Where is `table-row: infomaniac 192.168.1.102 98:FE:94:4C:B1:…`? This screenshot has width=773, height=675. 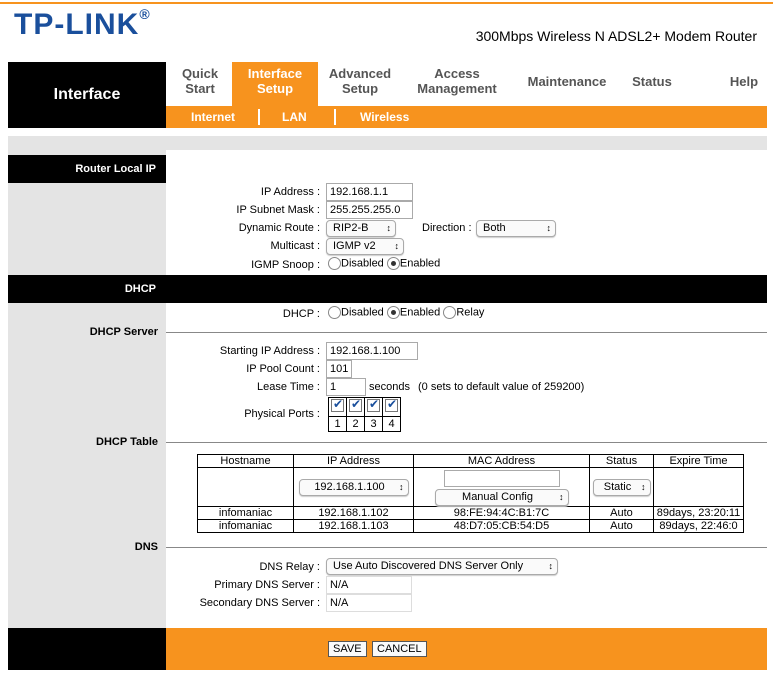 table-row: infomaniac 192.168.1.102 98:FE:94:4C:B1:… is located at coordinates (470, 513).